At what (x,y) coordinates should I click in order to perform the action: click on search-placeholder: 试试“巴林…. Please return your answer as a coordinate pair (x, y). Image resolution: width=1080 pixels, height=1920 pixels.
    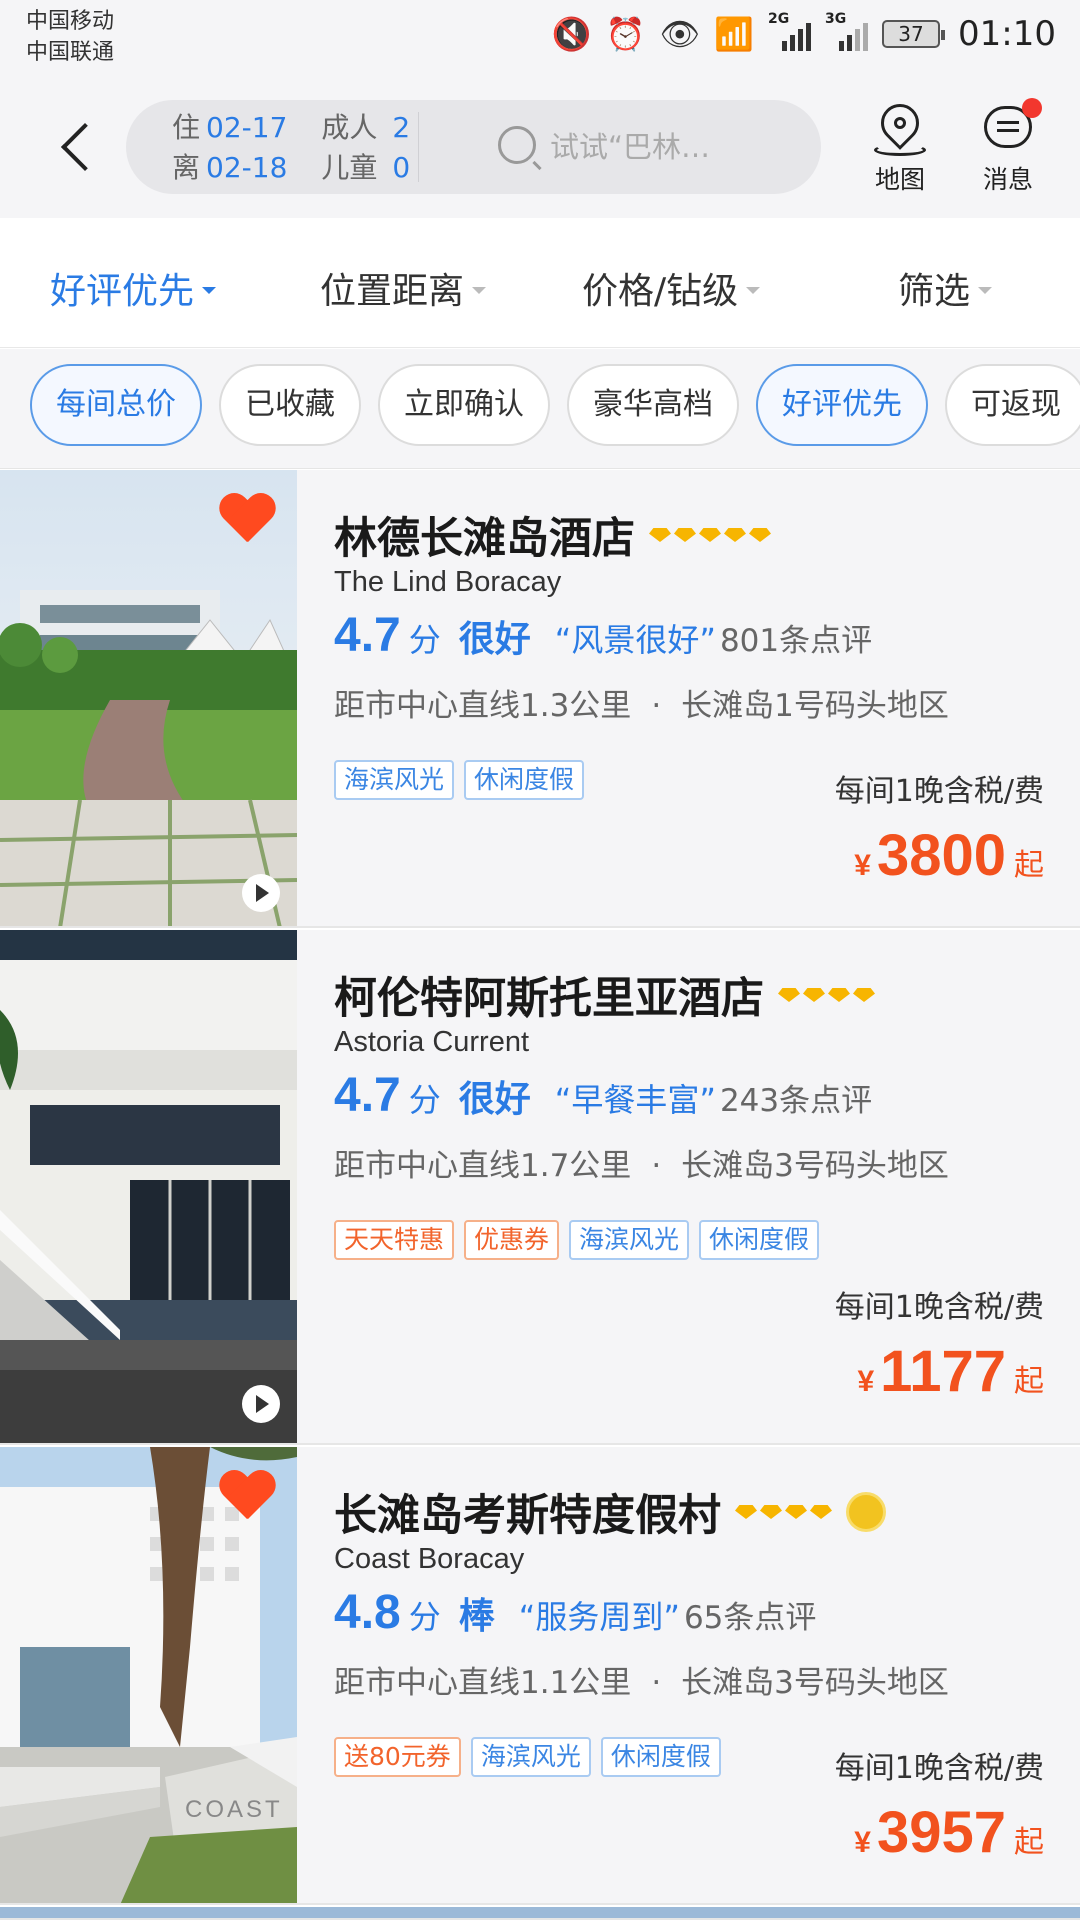
    Looking at the image, I should click on (630, 147).